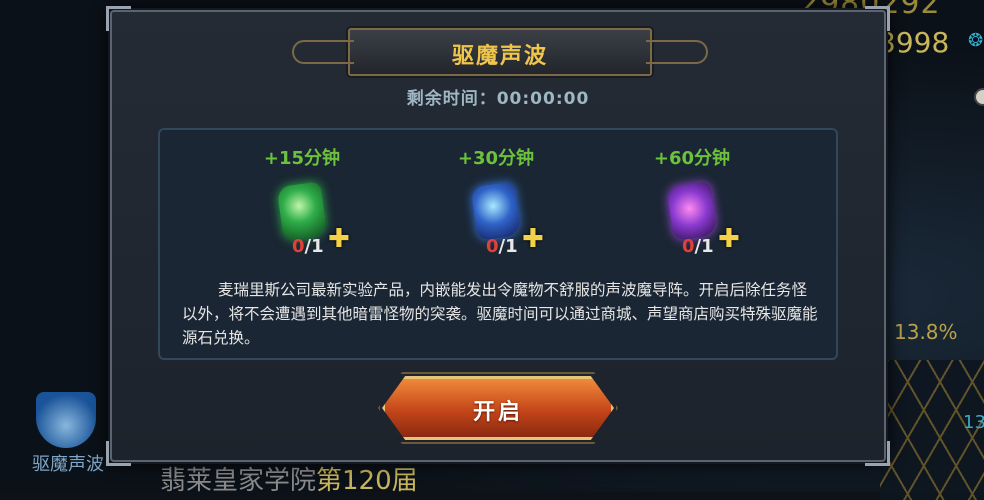  I want to click on progress-percent: 13.8%, so click(926, 332).